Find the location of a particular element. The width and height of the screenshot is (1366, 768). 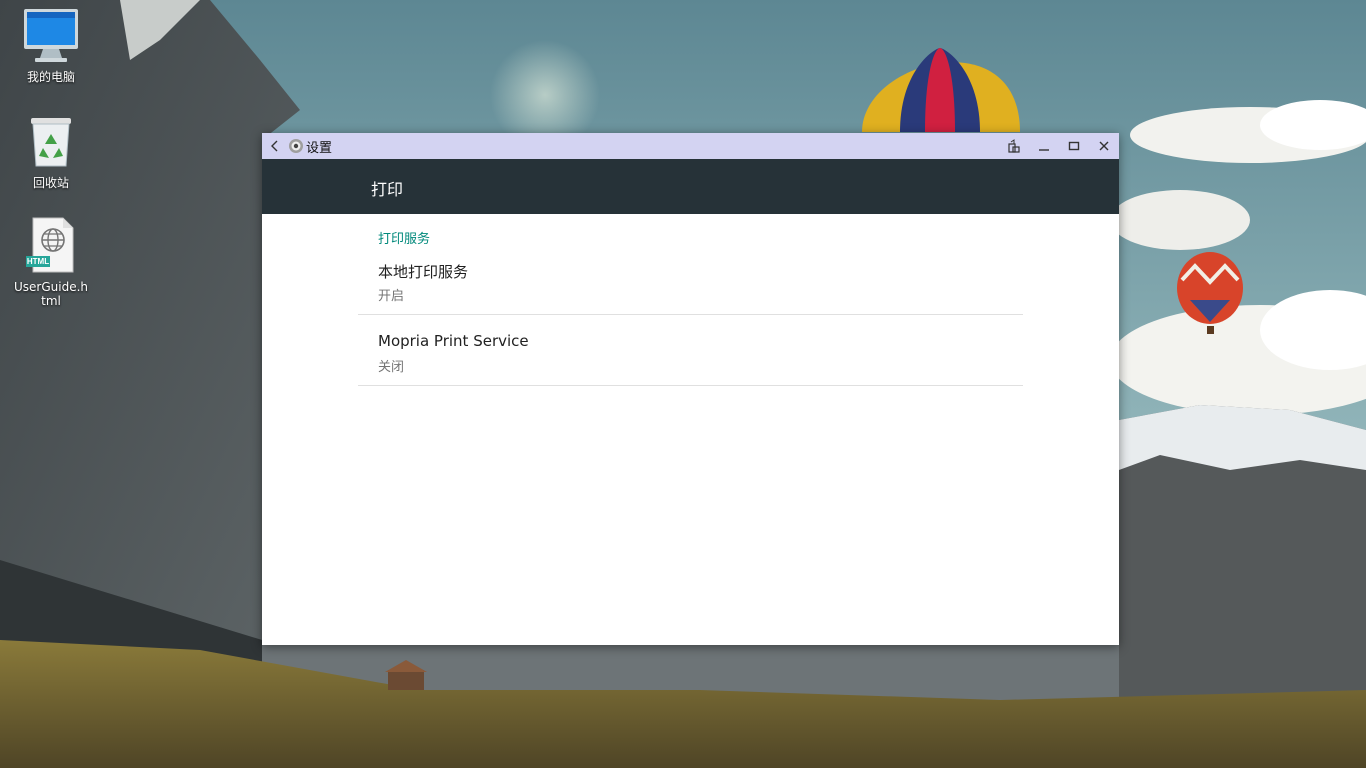

desktop-icon-label: 回收站 is located at coordinates (50, 183).